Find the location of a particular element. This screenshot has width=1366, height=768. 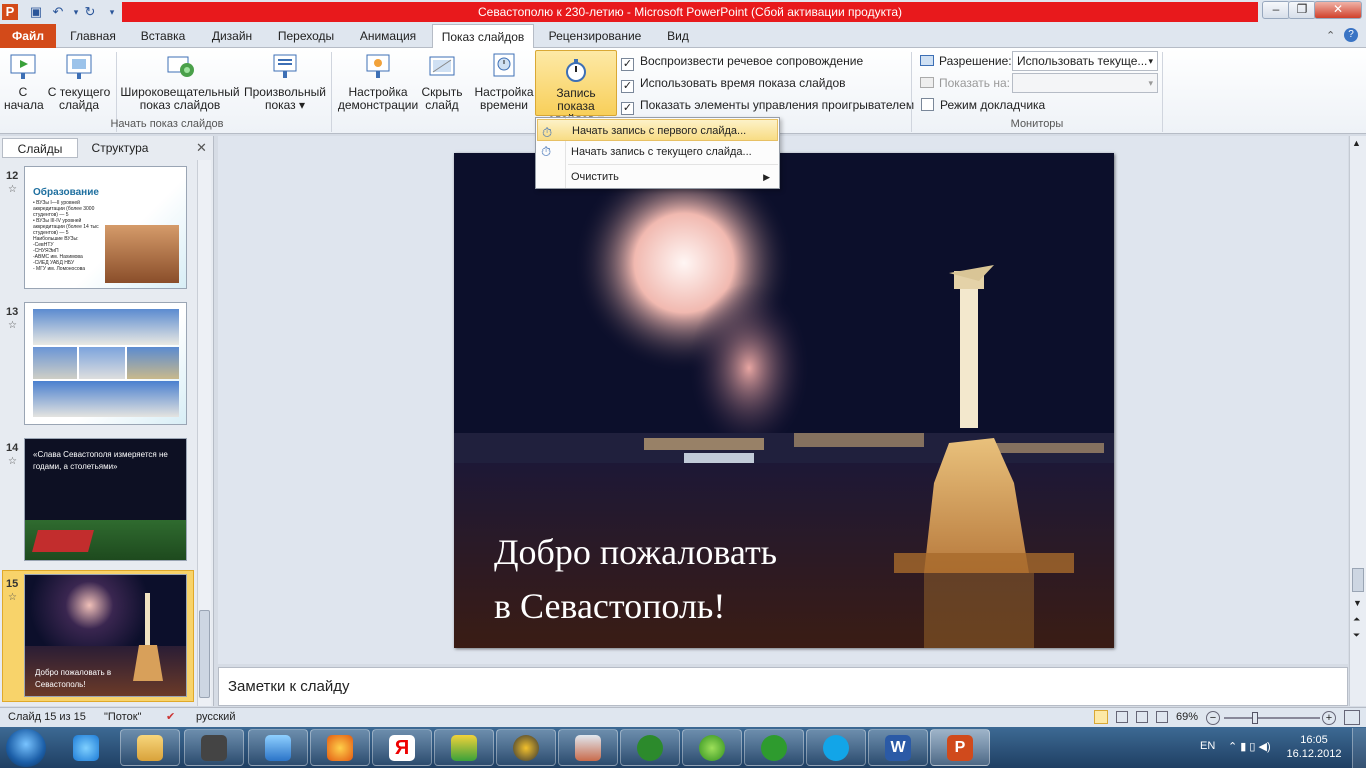

show-on-dropdown: ▾ is located at coordinates (1085, 83).